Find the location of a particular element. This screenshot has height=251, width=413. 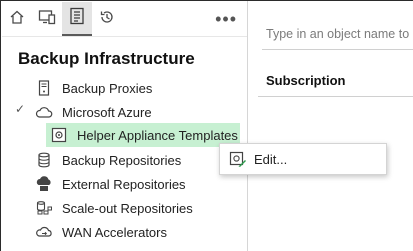

wan-accelerator-icon is located at coordinates (44, 232).